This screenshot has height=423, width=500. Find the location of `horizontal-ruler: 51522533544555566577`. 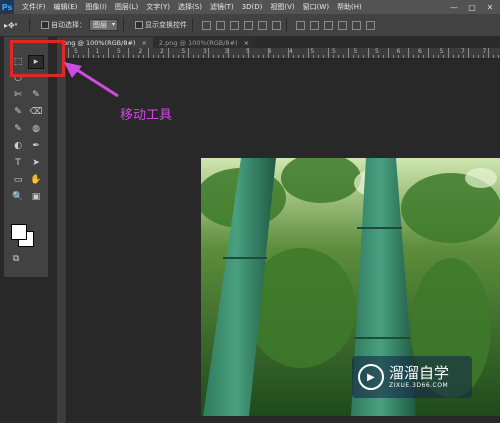

horizontal-ruler: 51522533544555566577 is located at coordinates (283, 53).